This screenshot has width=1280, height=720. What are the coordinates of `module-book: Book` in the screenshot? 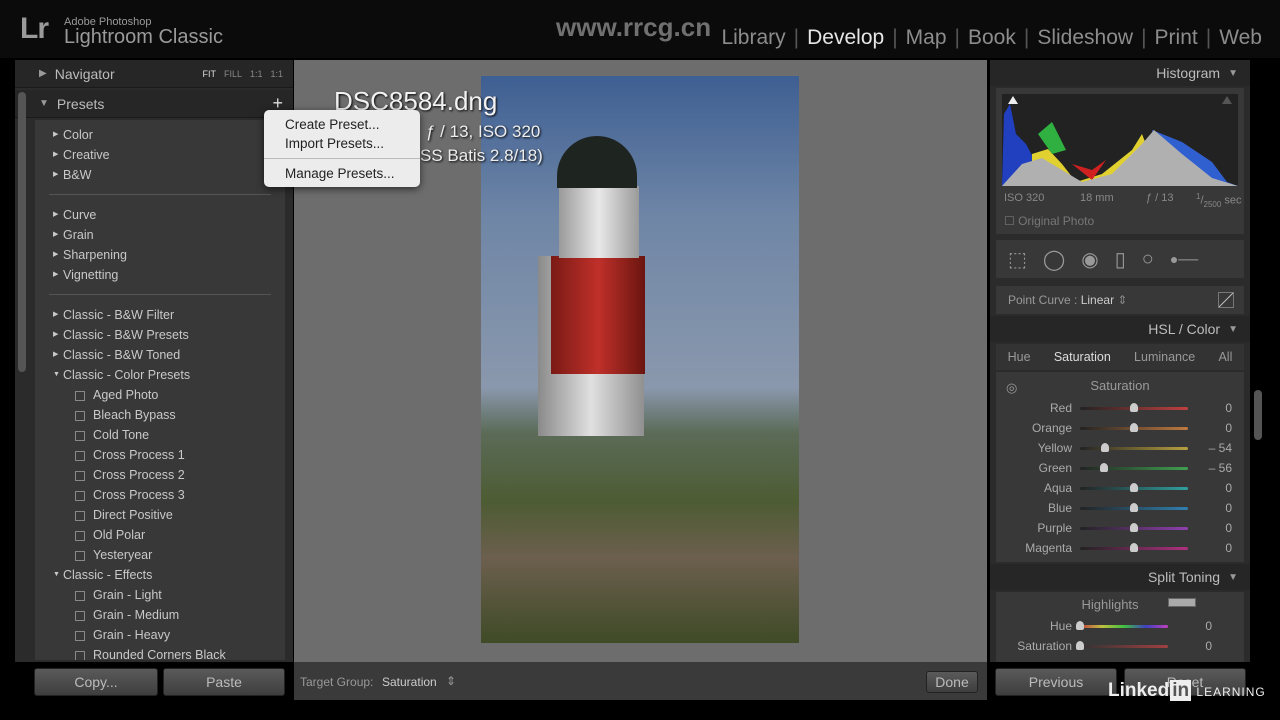 It's located at (992, 38).